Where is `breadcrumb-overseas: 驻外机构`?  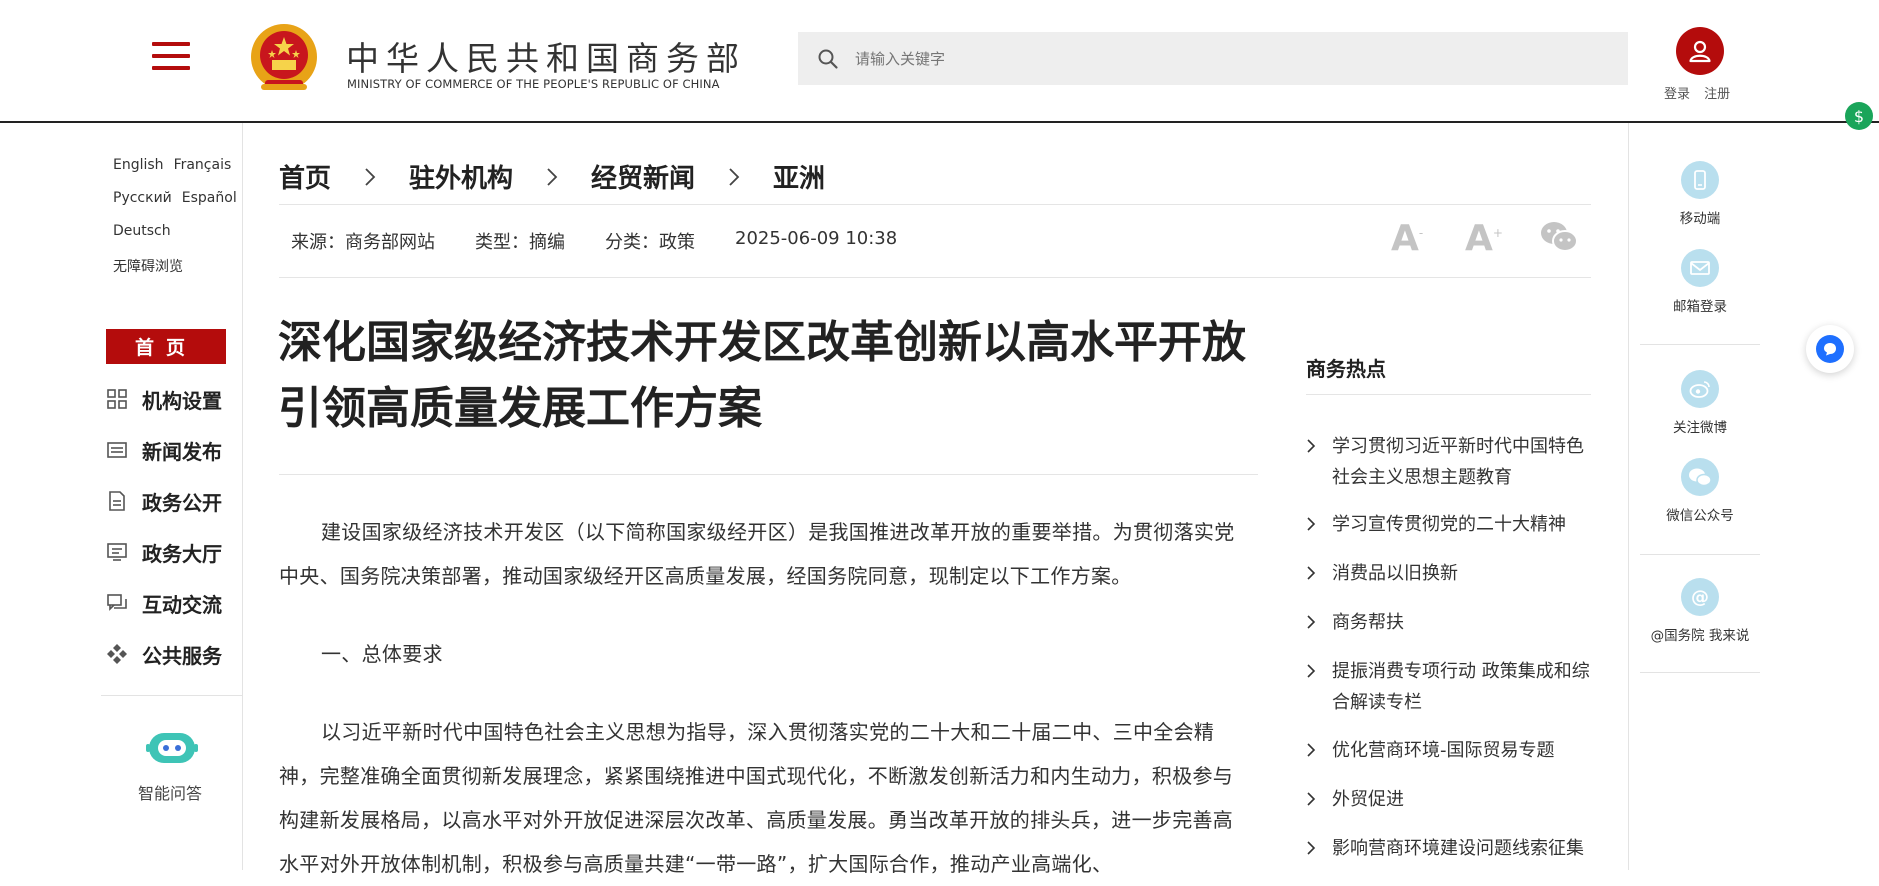 breadcrumb-overseas: 驻外机构 is located at coordinates (461, 176).